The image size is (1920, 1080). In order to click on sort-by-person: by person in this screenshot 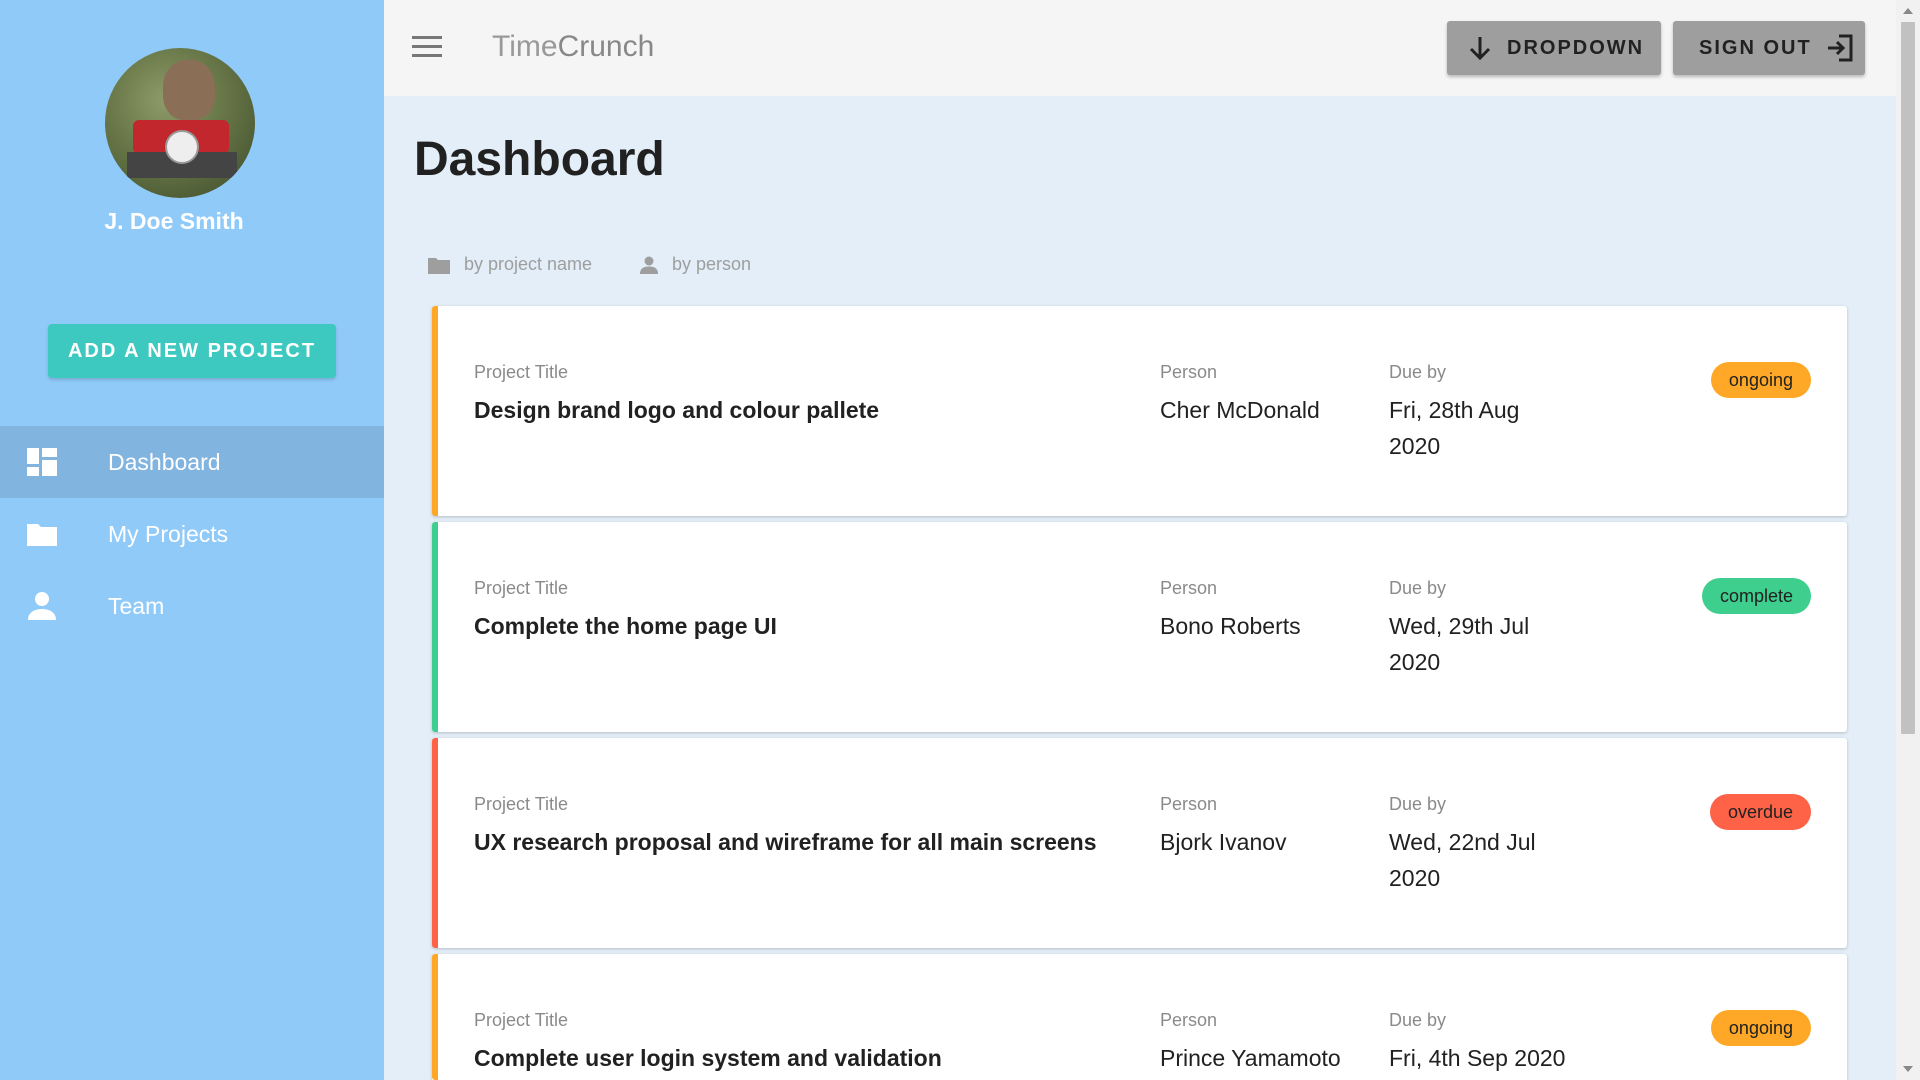, I will do `click(695, 264)`.